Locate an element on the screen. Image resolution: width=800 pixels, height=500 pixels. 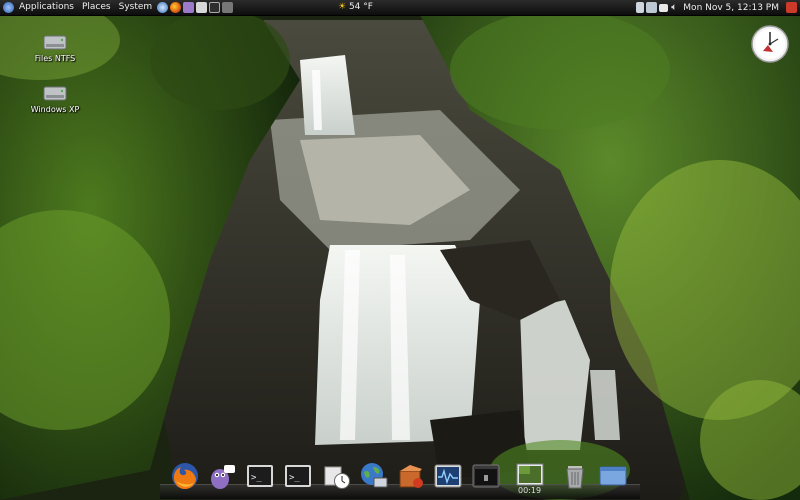
desktop-icon-label: Files NTFS is located at coordinates (55, 58).